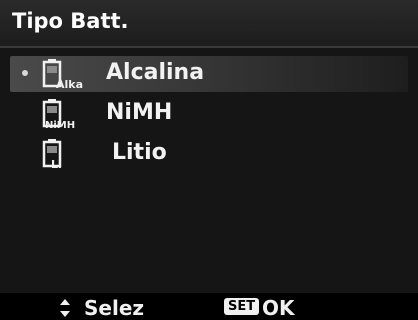  Describe the element at coordinates (70, 21) in the screenshot. I see `page-title: Tipo Batt.` at that location.